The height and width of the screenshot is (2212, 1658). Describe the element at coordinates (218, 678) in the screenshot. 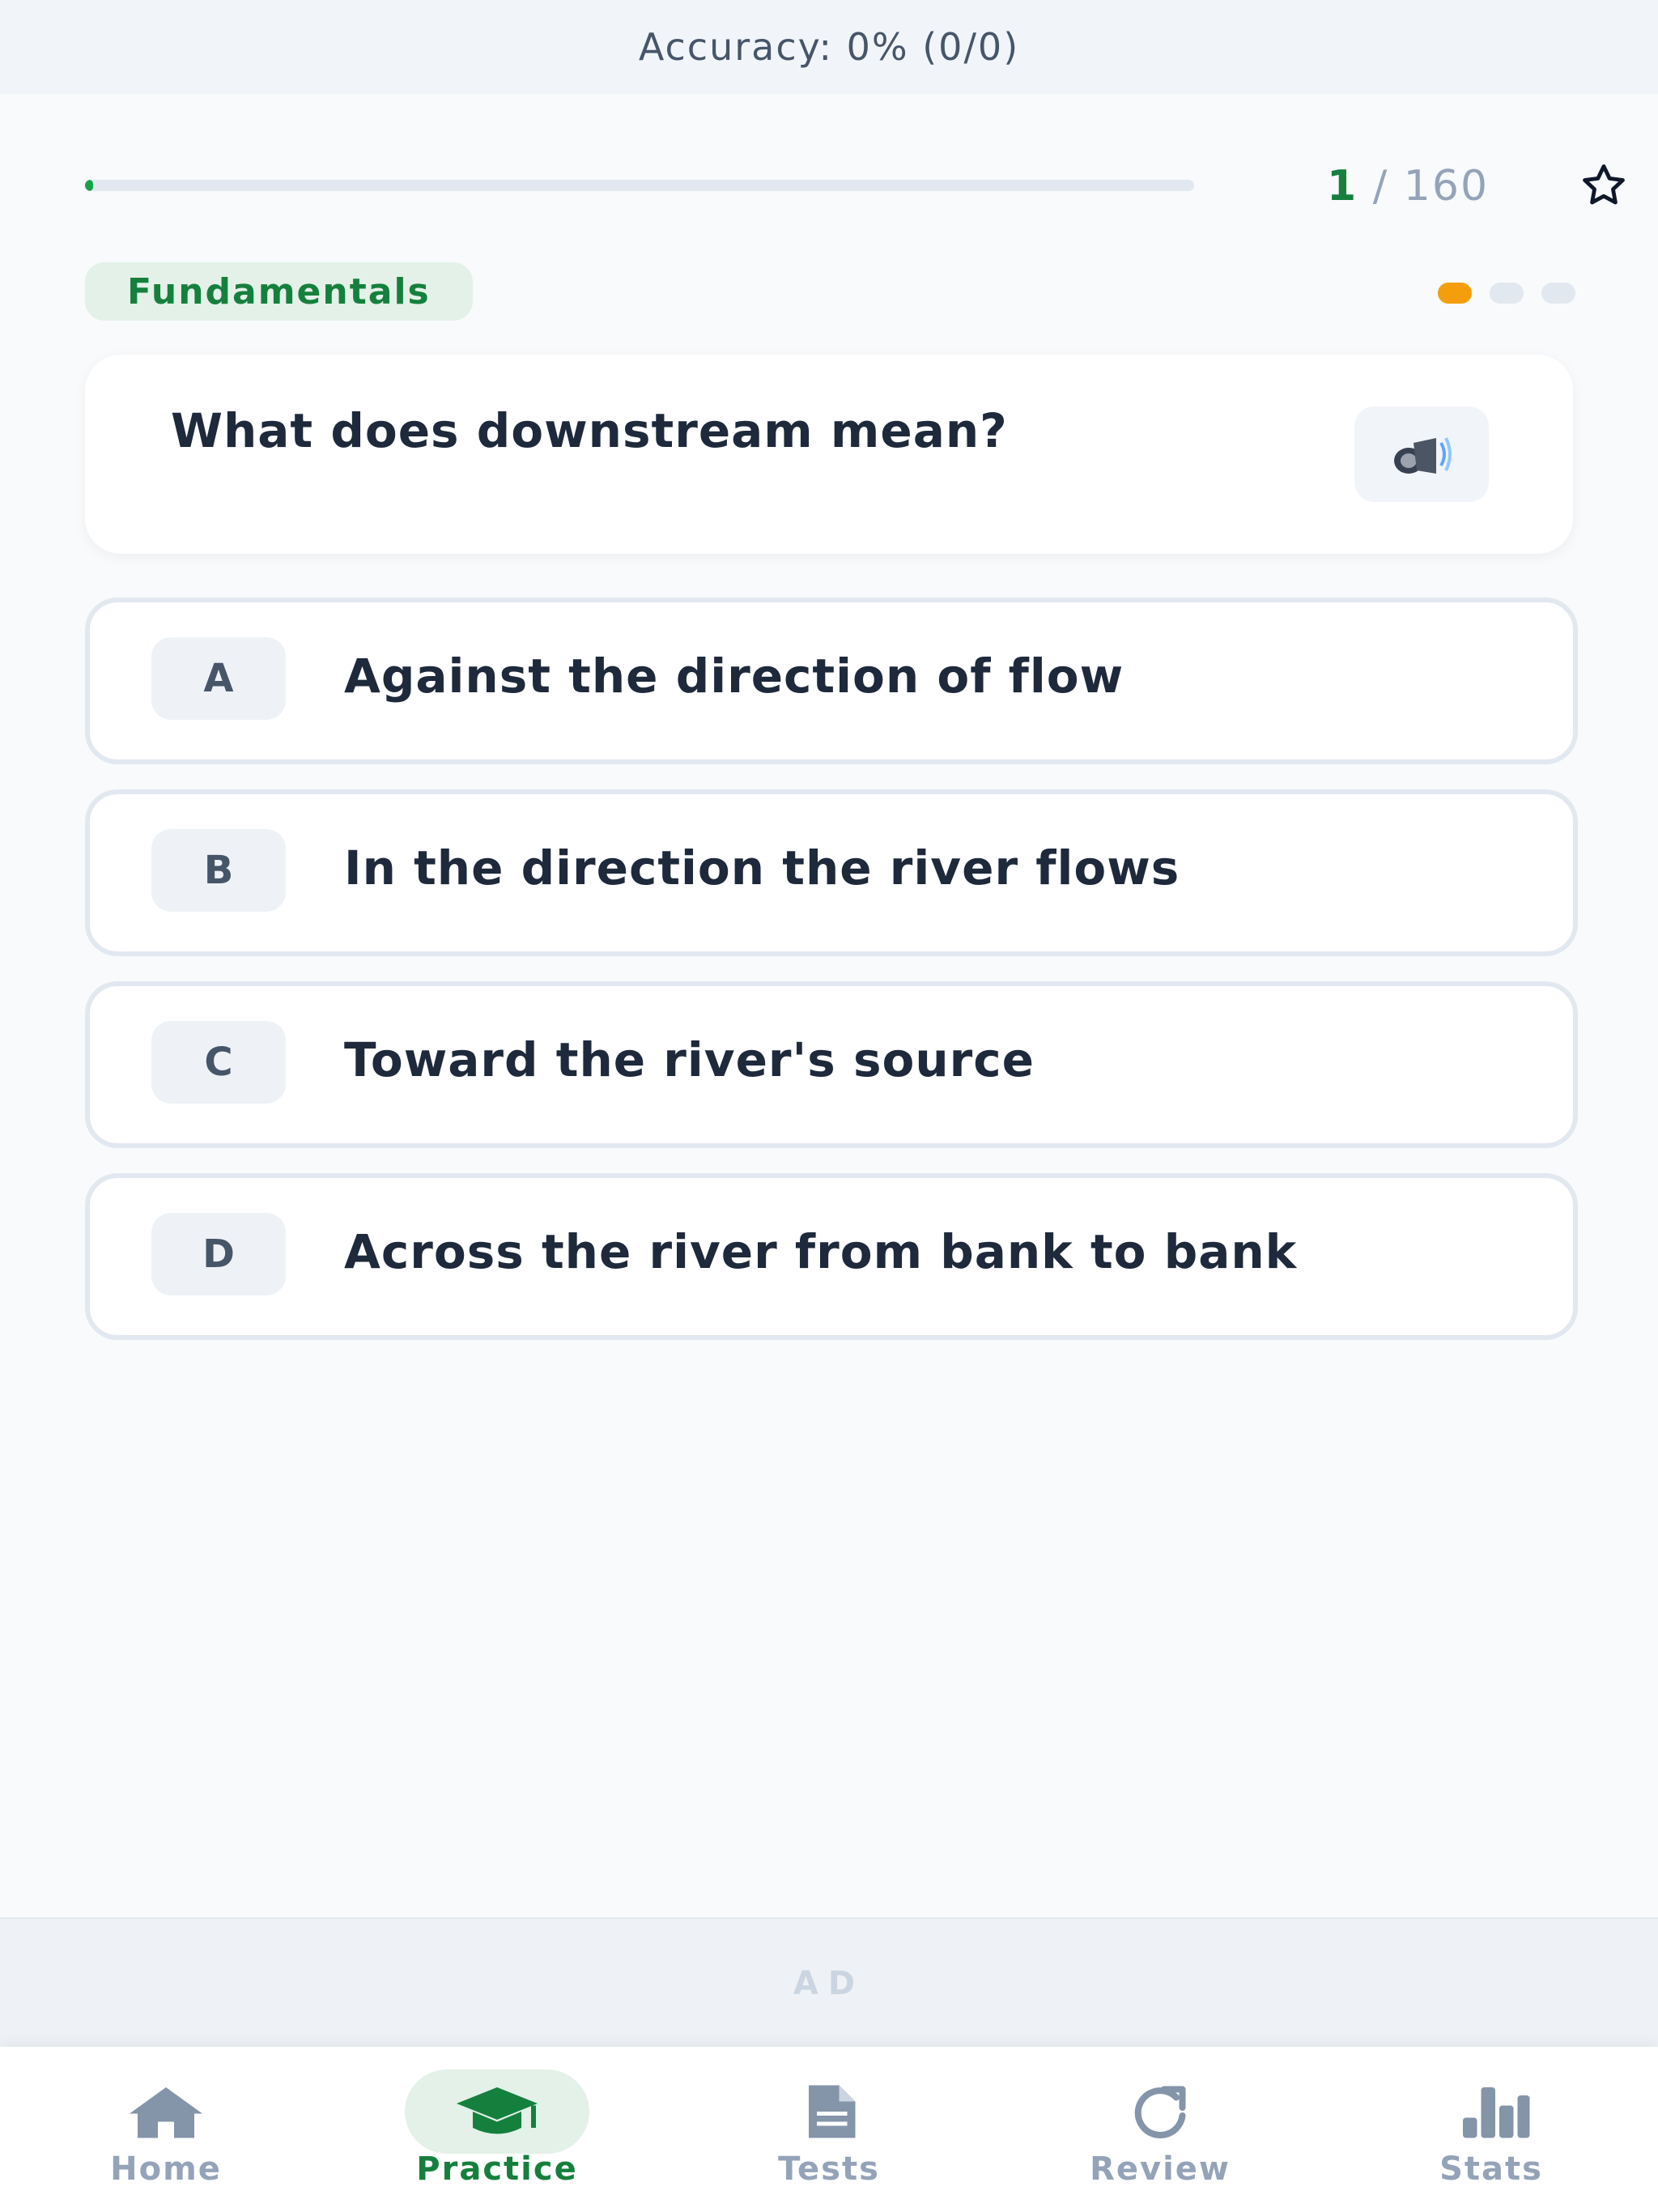

I see `option-letter-badge: A` at that location.